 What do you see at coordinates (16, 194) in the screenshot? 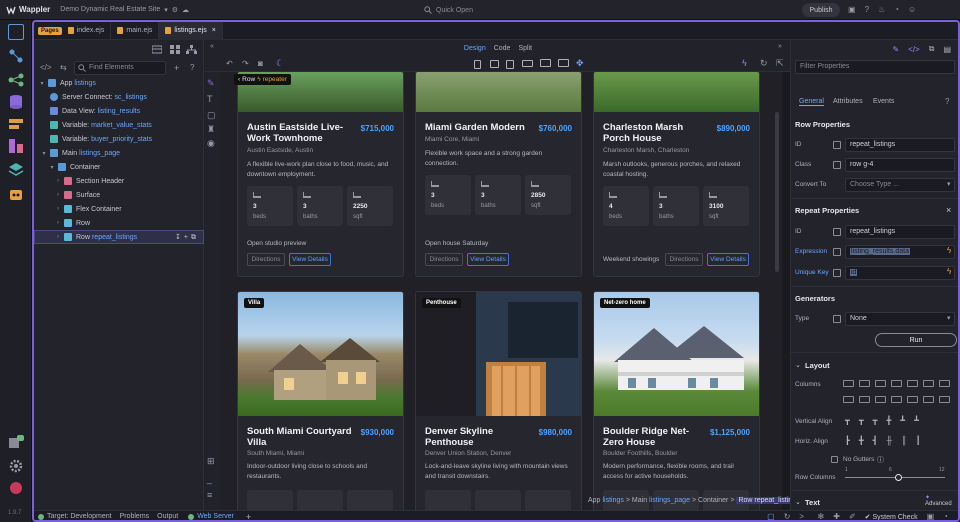
I see `robot-icon` at bounding box center [16, 194].